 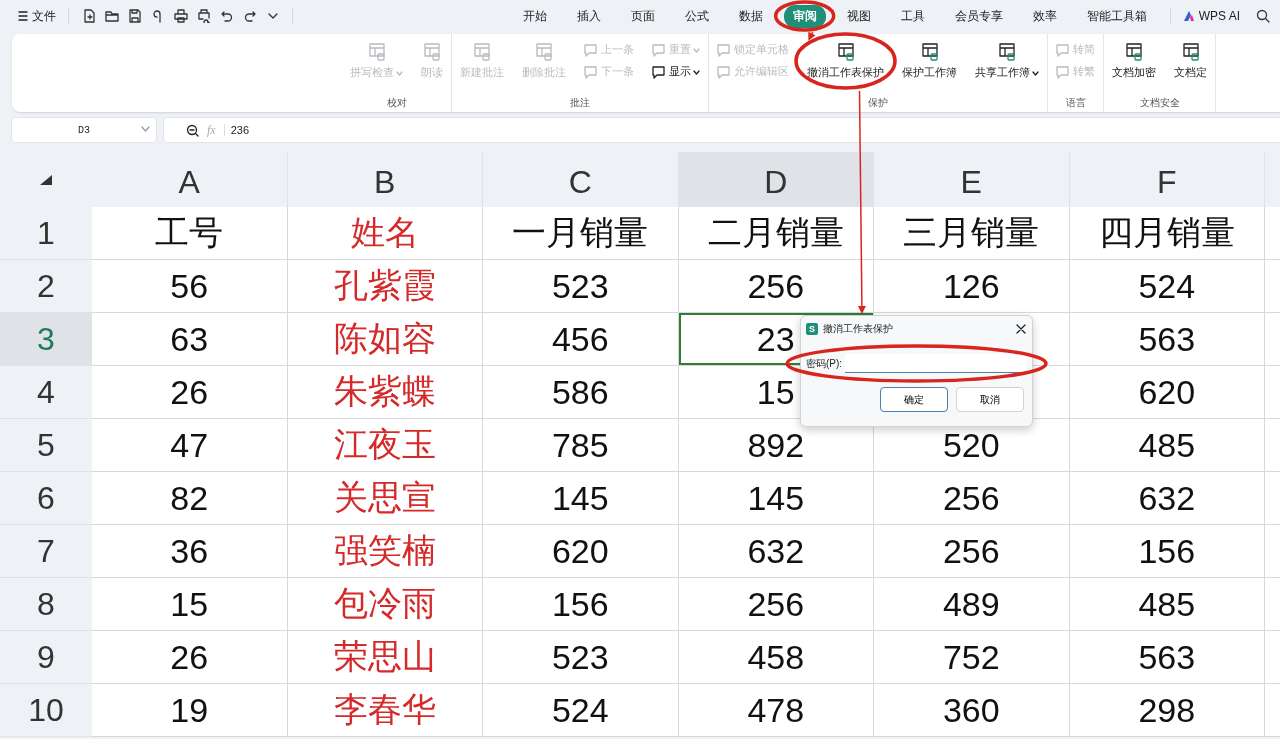 What do you see at coordinates (776, 179) in the screenshot?
I see `column-header: D` at bounding box center [776, 179].